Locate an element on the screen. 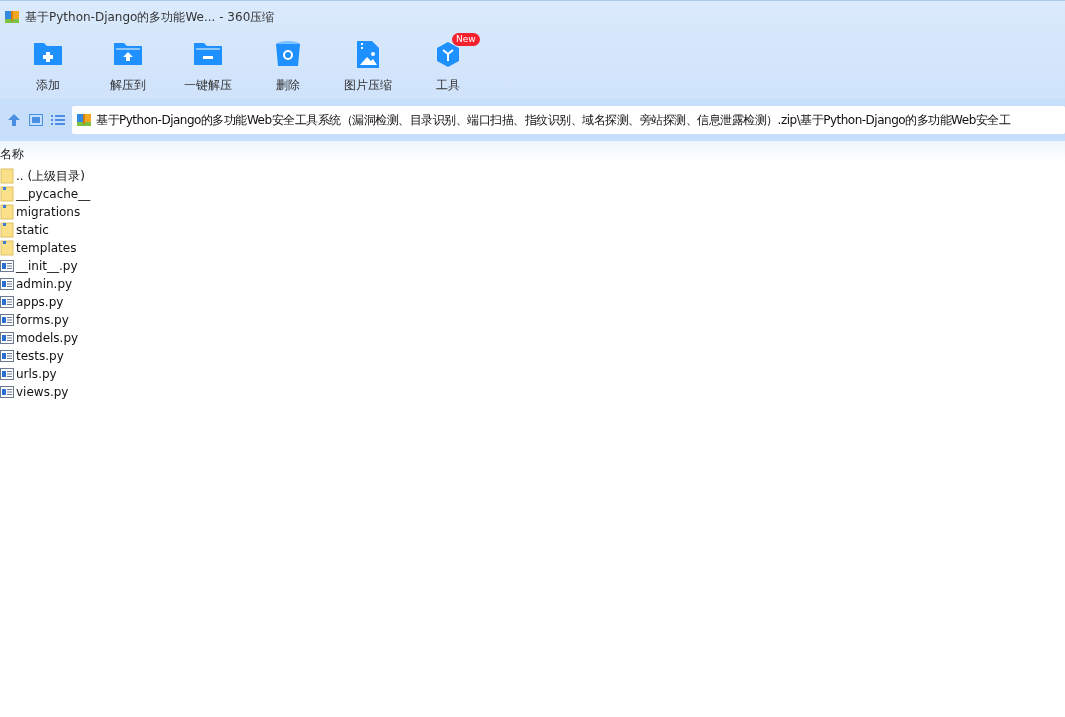 The width and height of the screenshot is (1065, 717). file-name: admin.py is located at coordinates (44, 284).